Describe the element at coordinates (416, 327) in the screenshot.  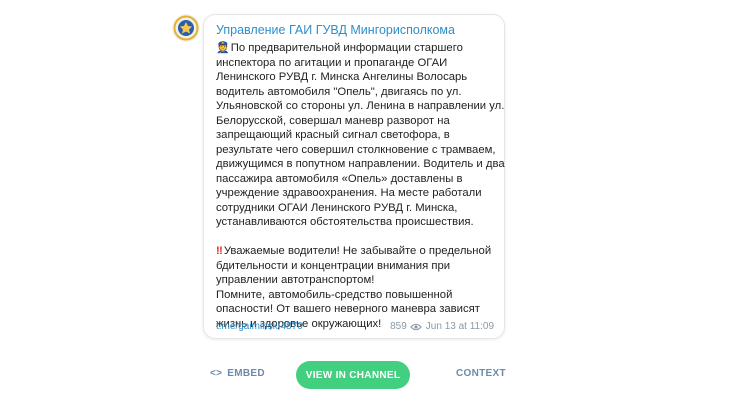
I see `eye-icon` at that location.